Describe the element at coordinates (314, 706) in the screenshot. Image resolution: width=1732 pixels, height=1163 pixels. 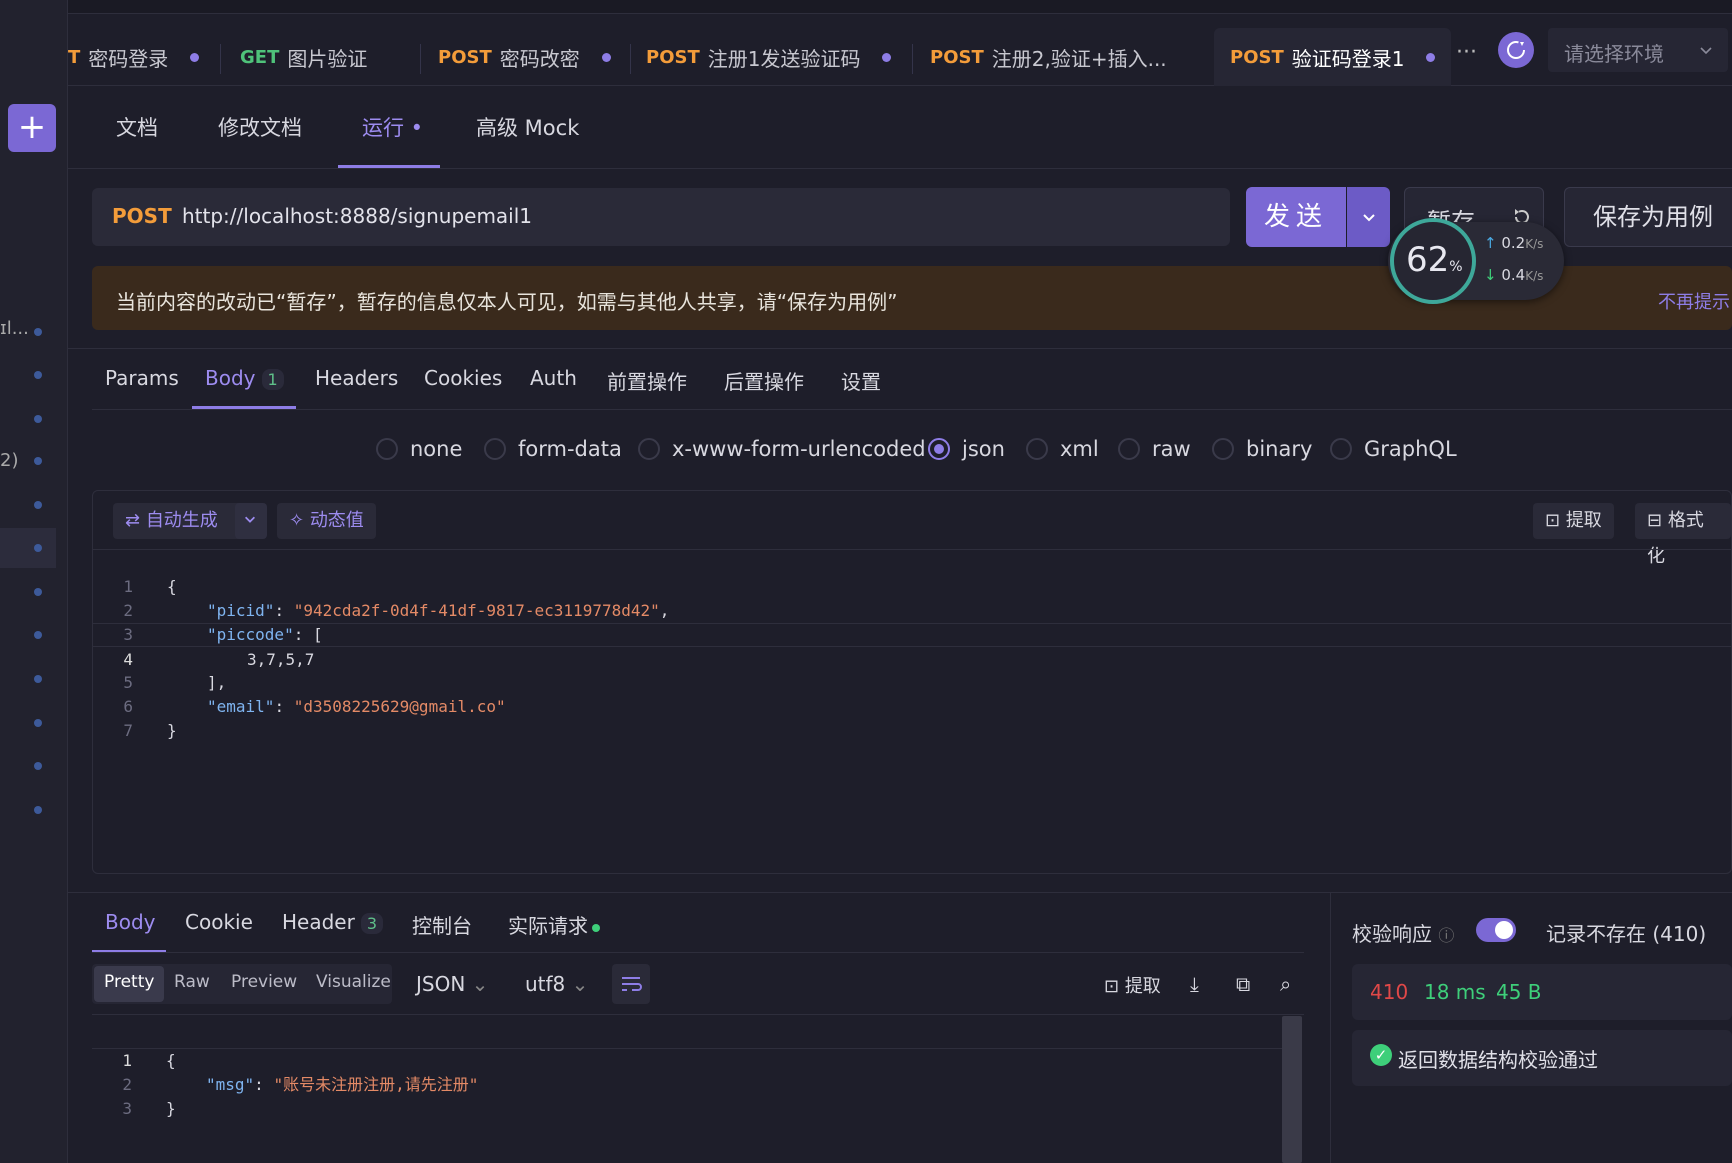
I see `code-line: 6 "email": "d3508225629@gmail.co"` at that location.